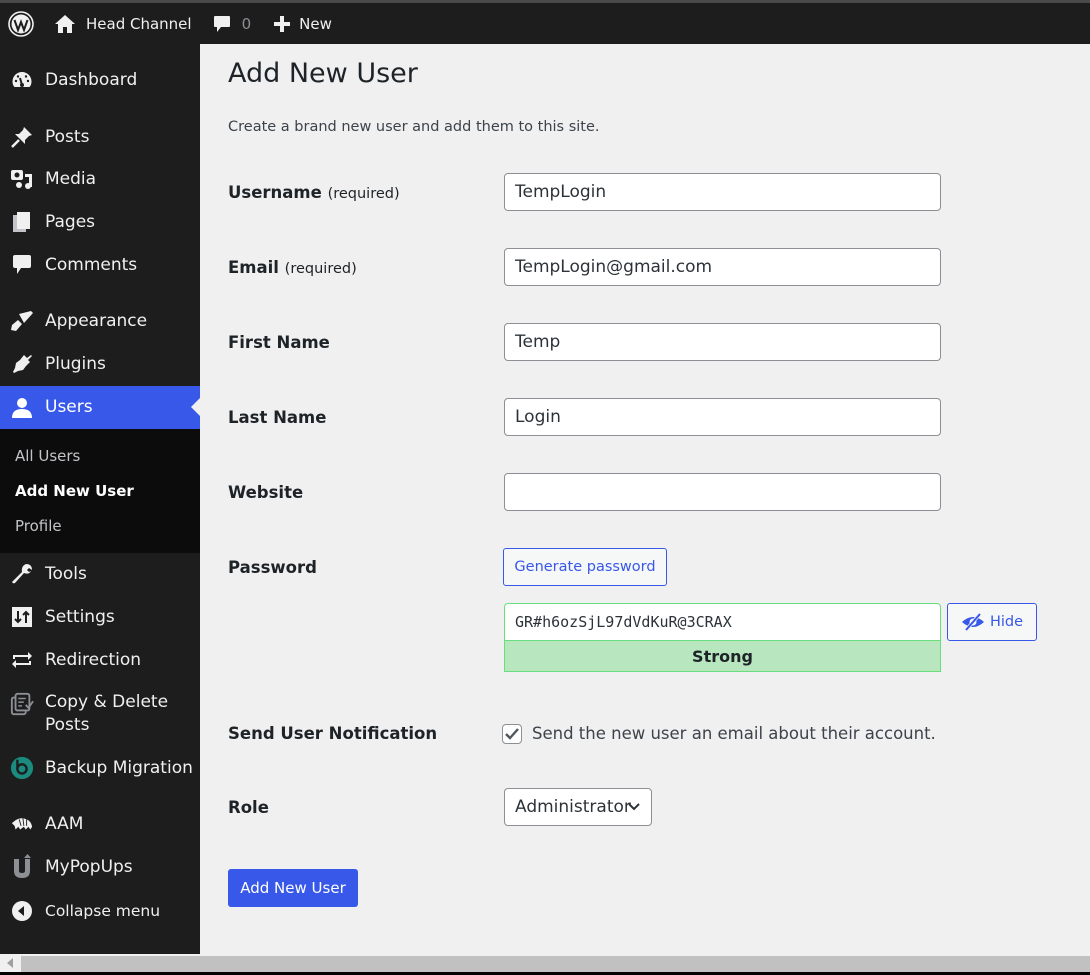 The image size is (1090, 975). I want to click on checkmark-icon, so click(512, 734).